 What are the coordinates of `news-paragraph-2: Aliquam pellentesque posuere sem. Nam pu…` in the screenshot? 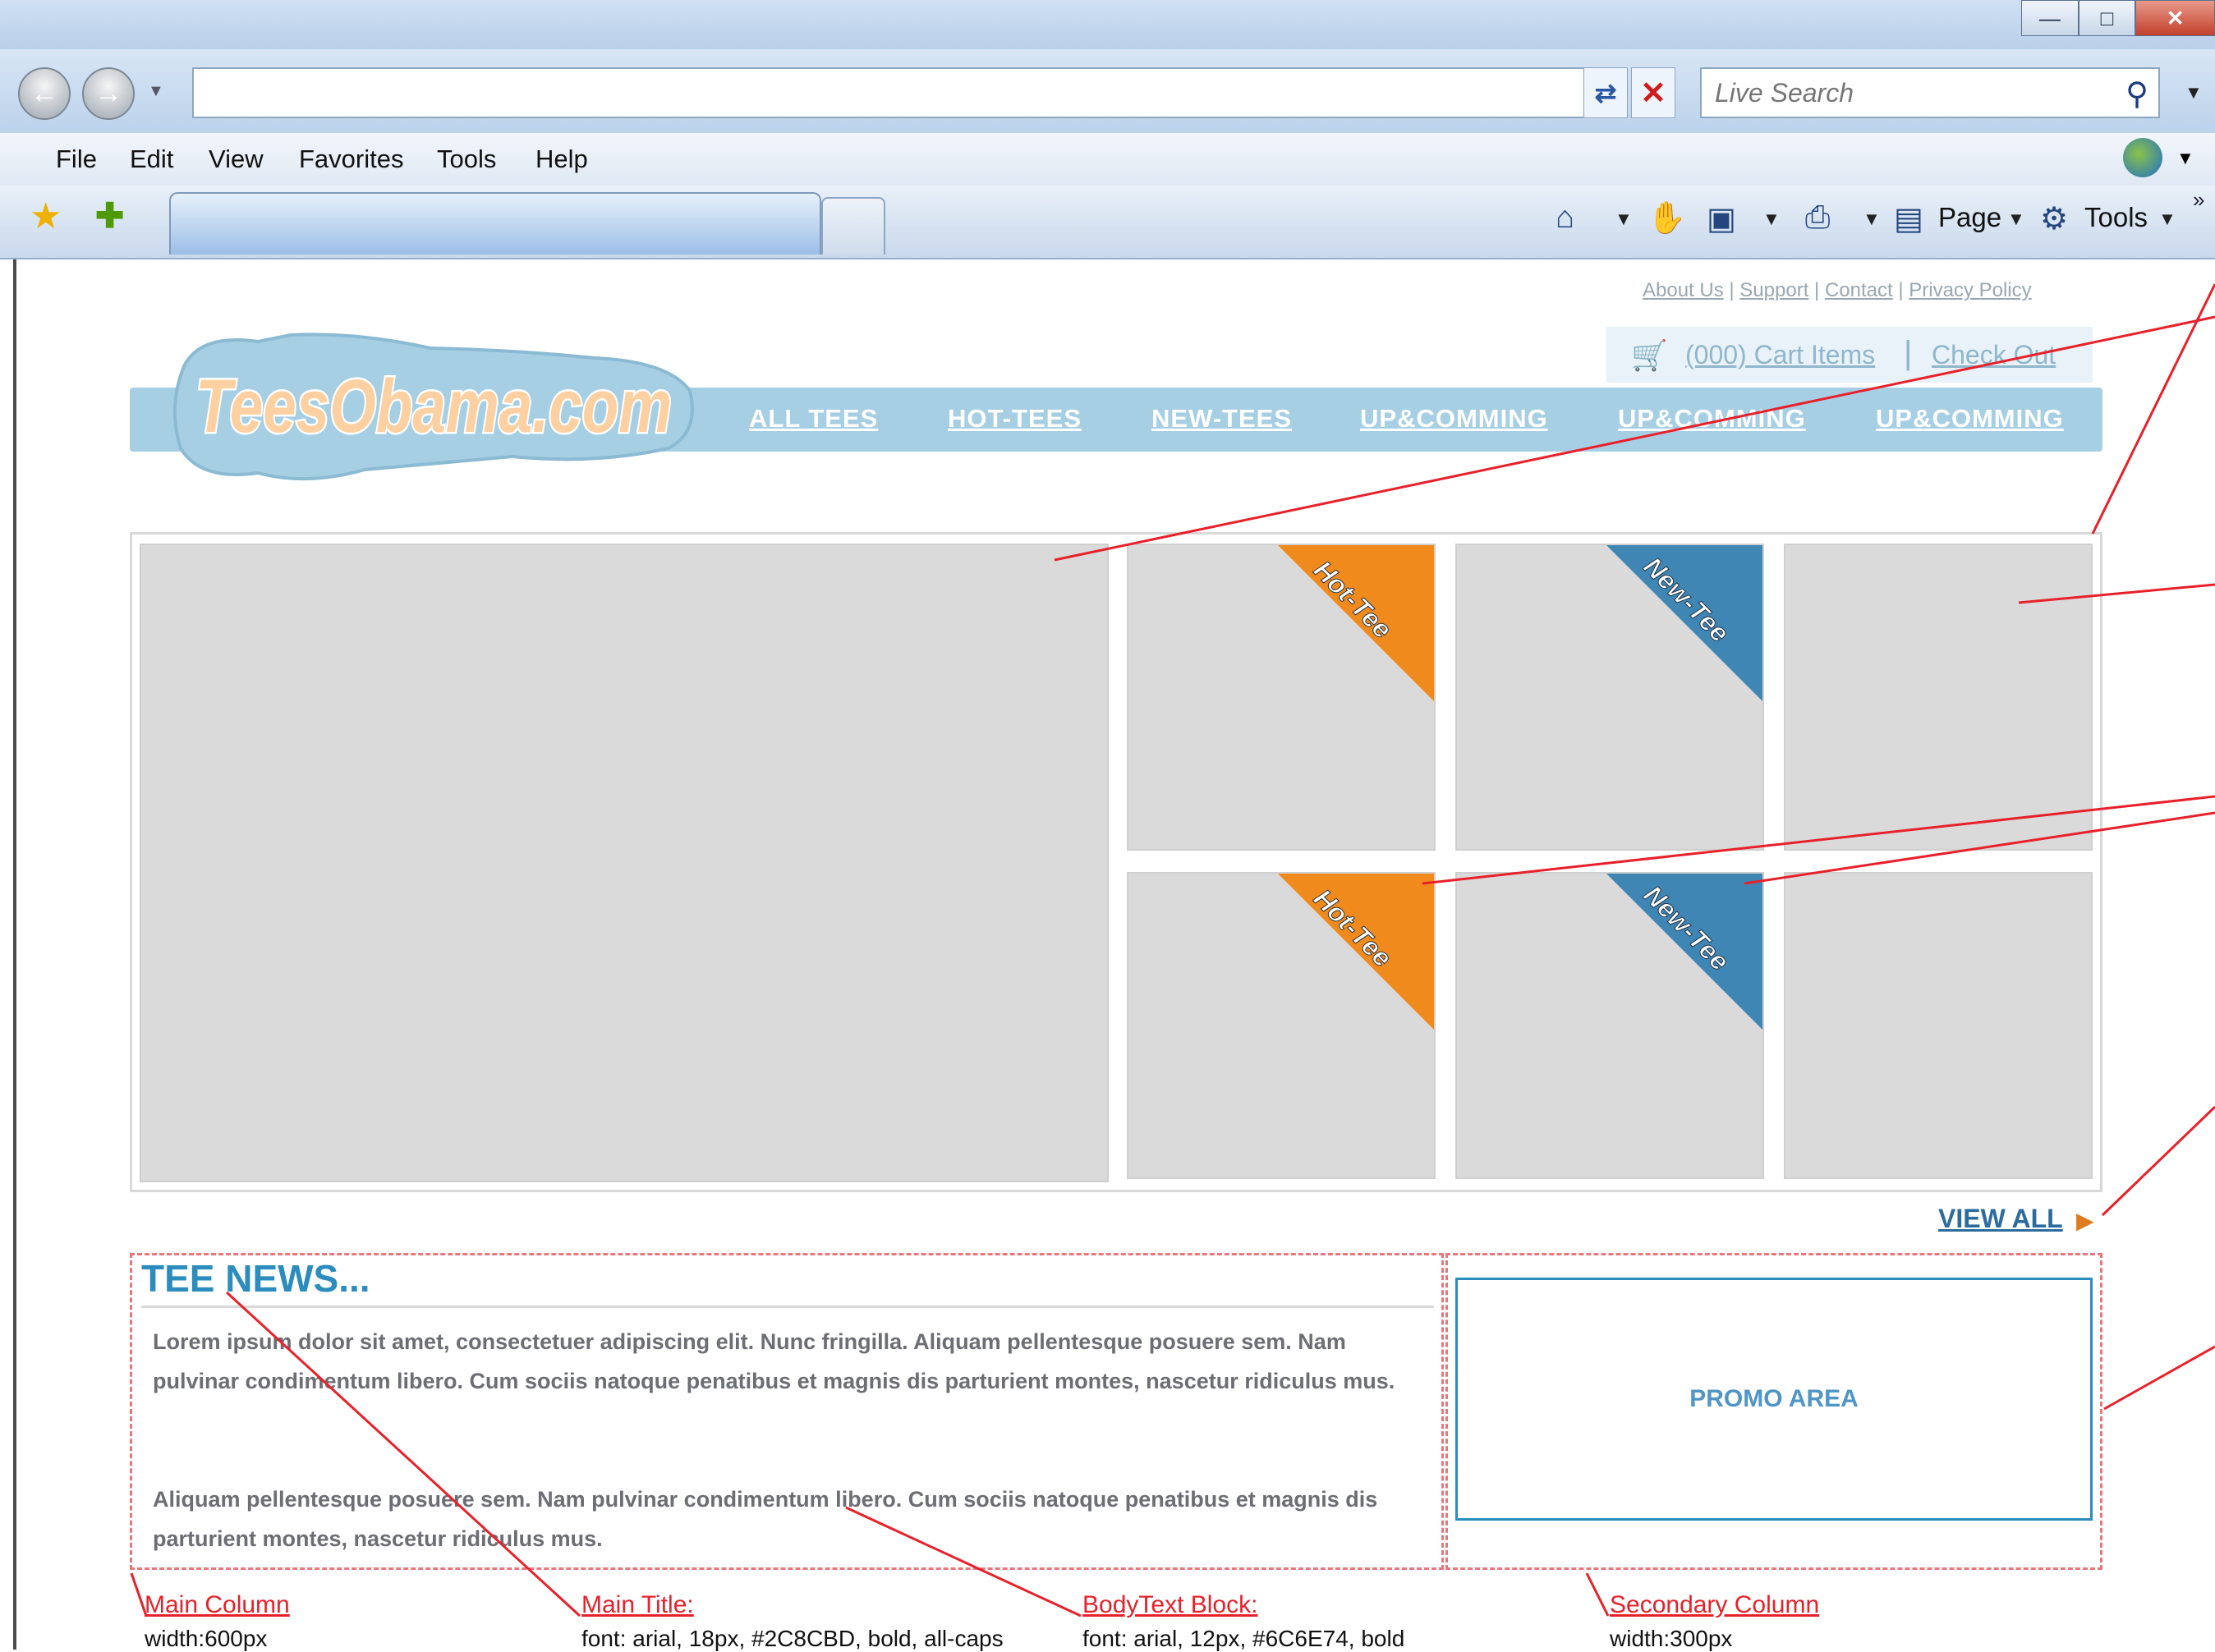 It's located at (765, 1519).